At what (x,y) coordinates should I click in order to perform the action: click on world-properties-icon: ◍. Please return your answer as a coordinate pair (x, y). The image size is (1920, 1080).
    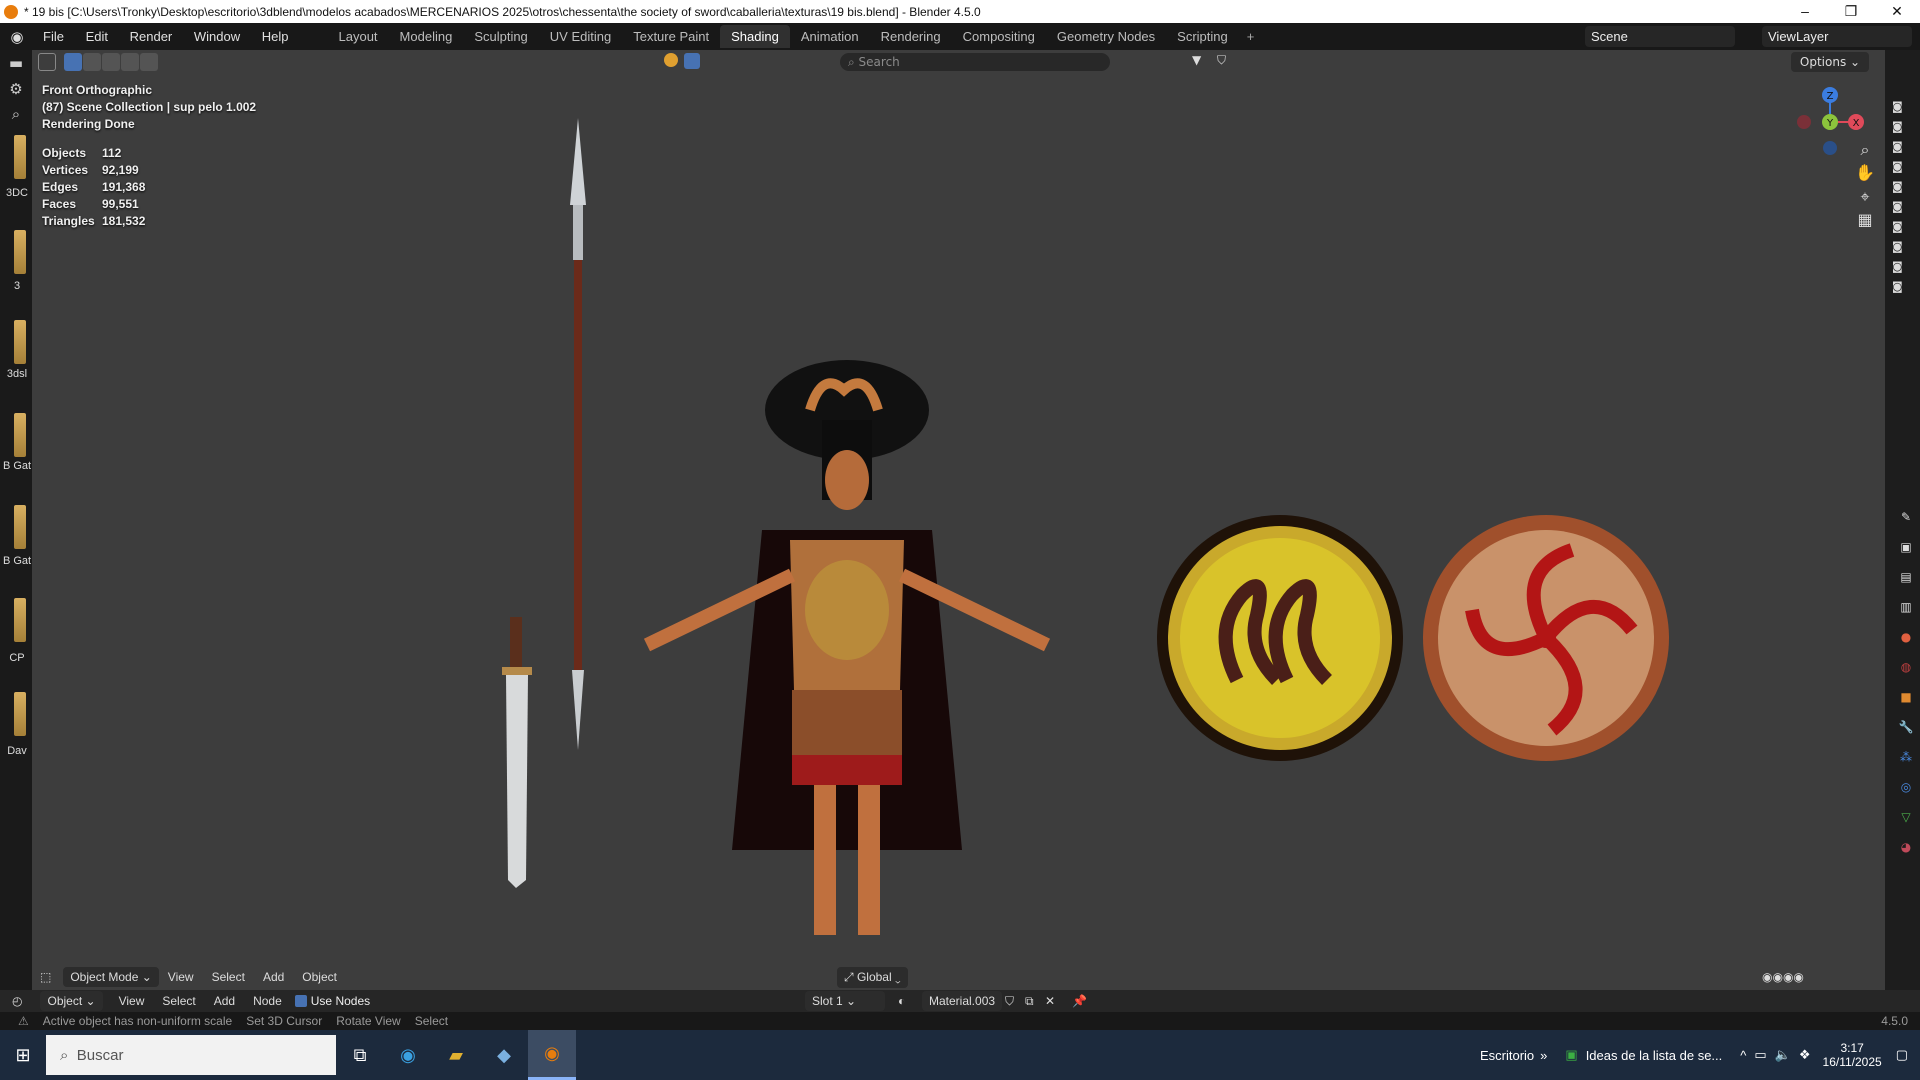
    Looking at the image, I should click on (1906, 668).